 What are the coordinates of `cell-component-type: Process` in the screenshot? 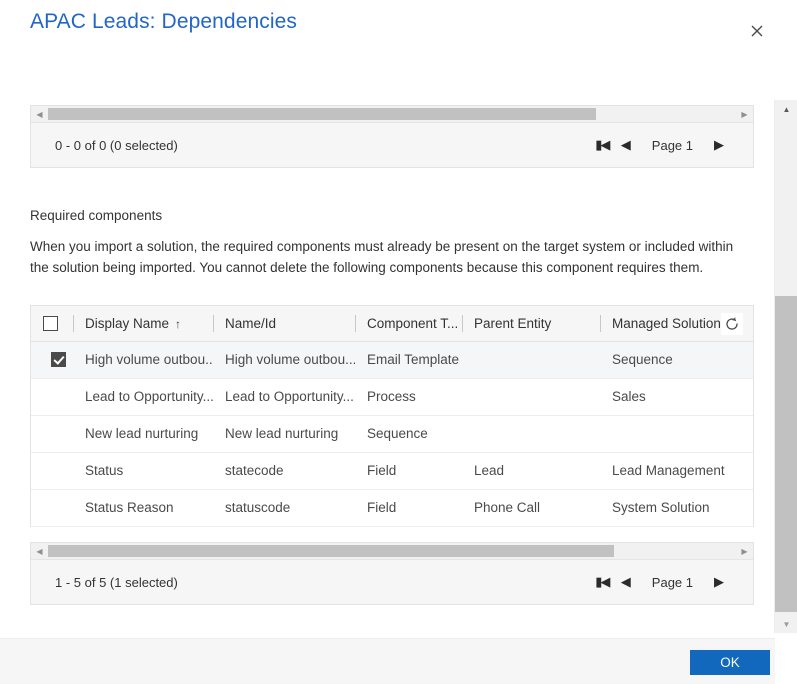 It's located at (408, 397).